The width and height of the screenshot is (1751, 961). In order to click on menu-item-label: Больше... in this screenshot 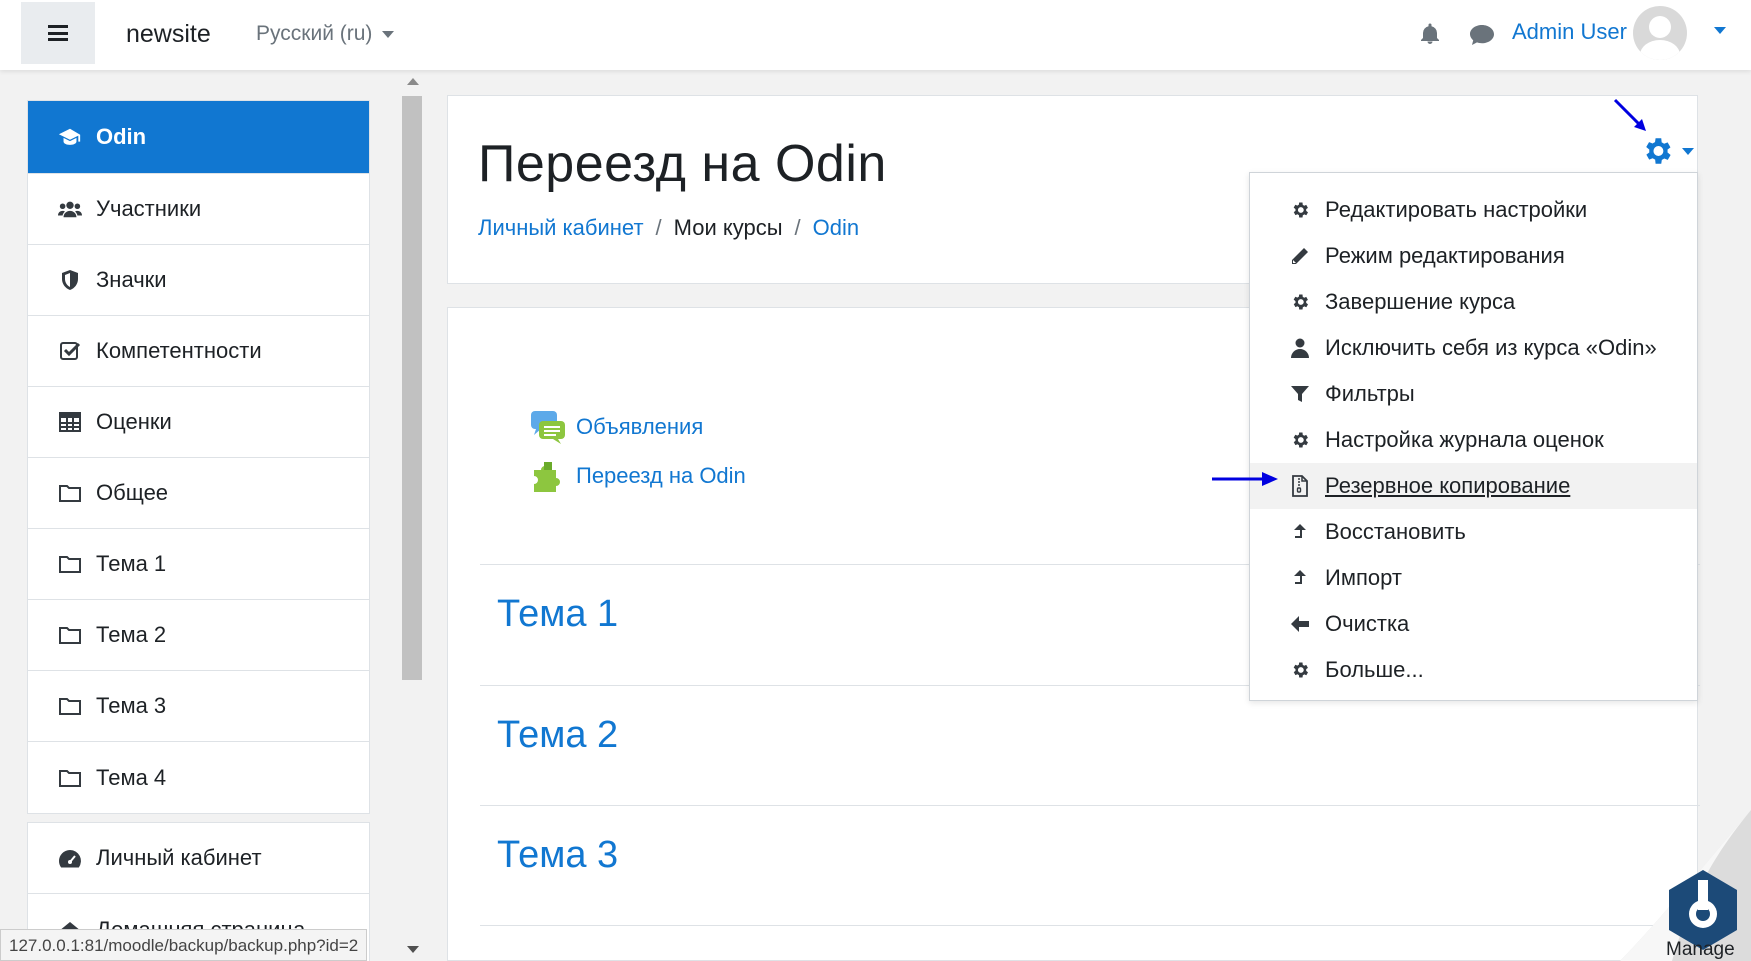, I will do `click(1374, 669)`.